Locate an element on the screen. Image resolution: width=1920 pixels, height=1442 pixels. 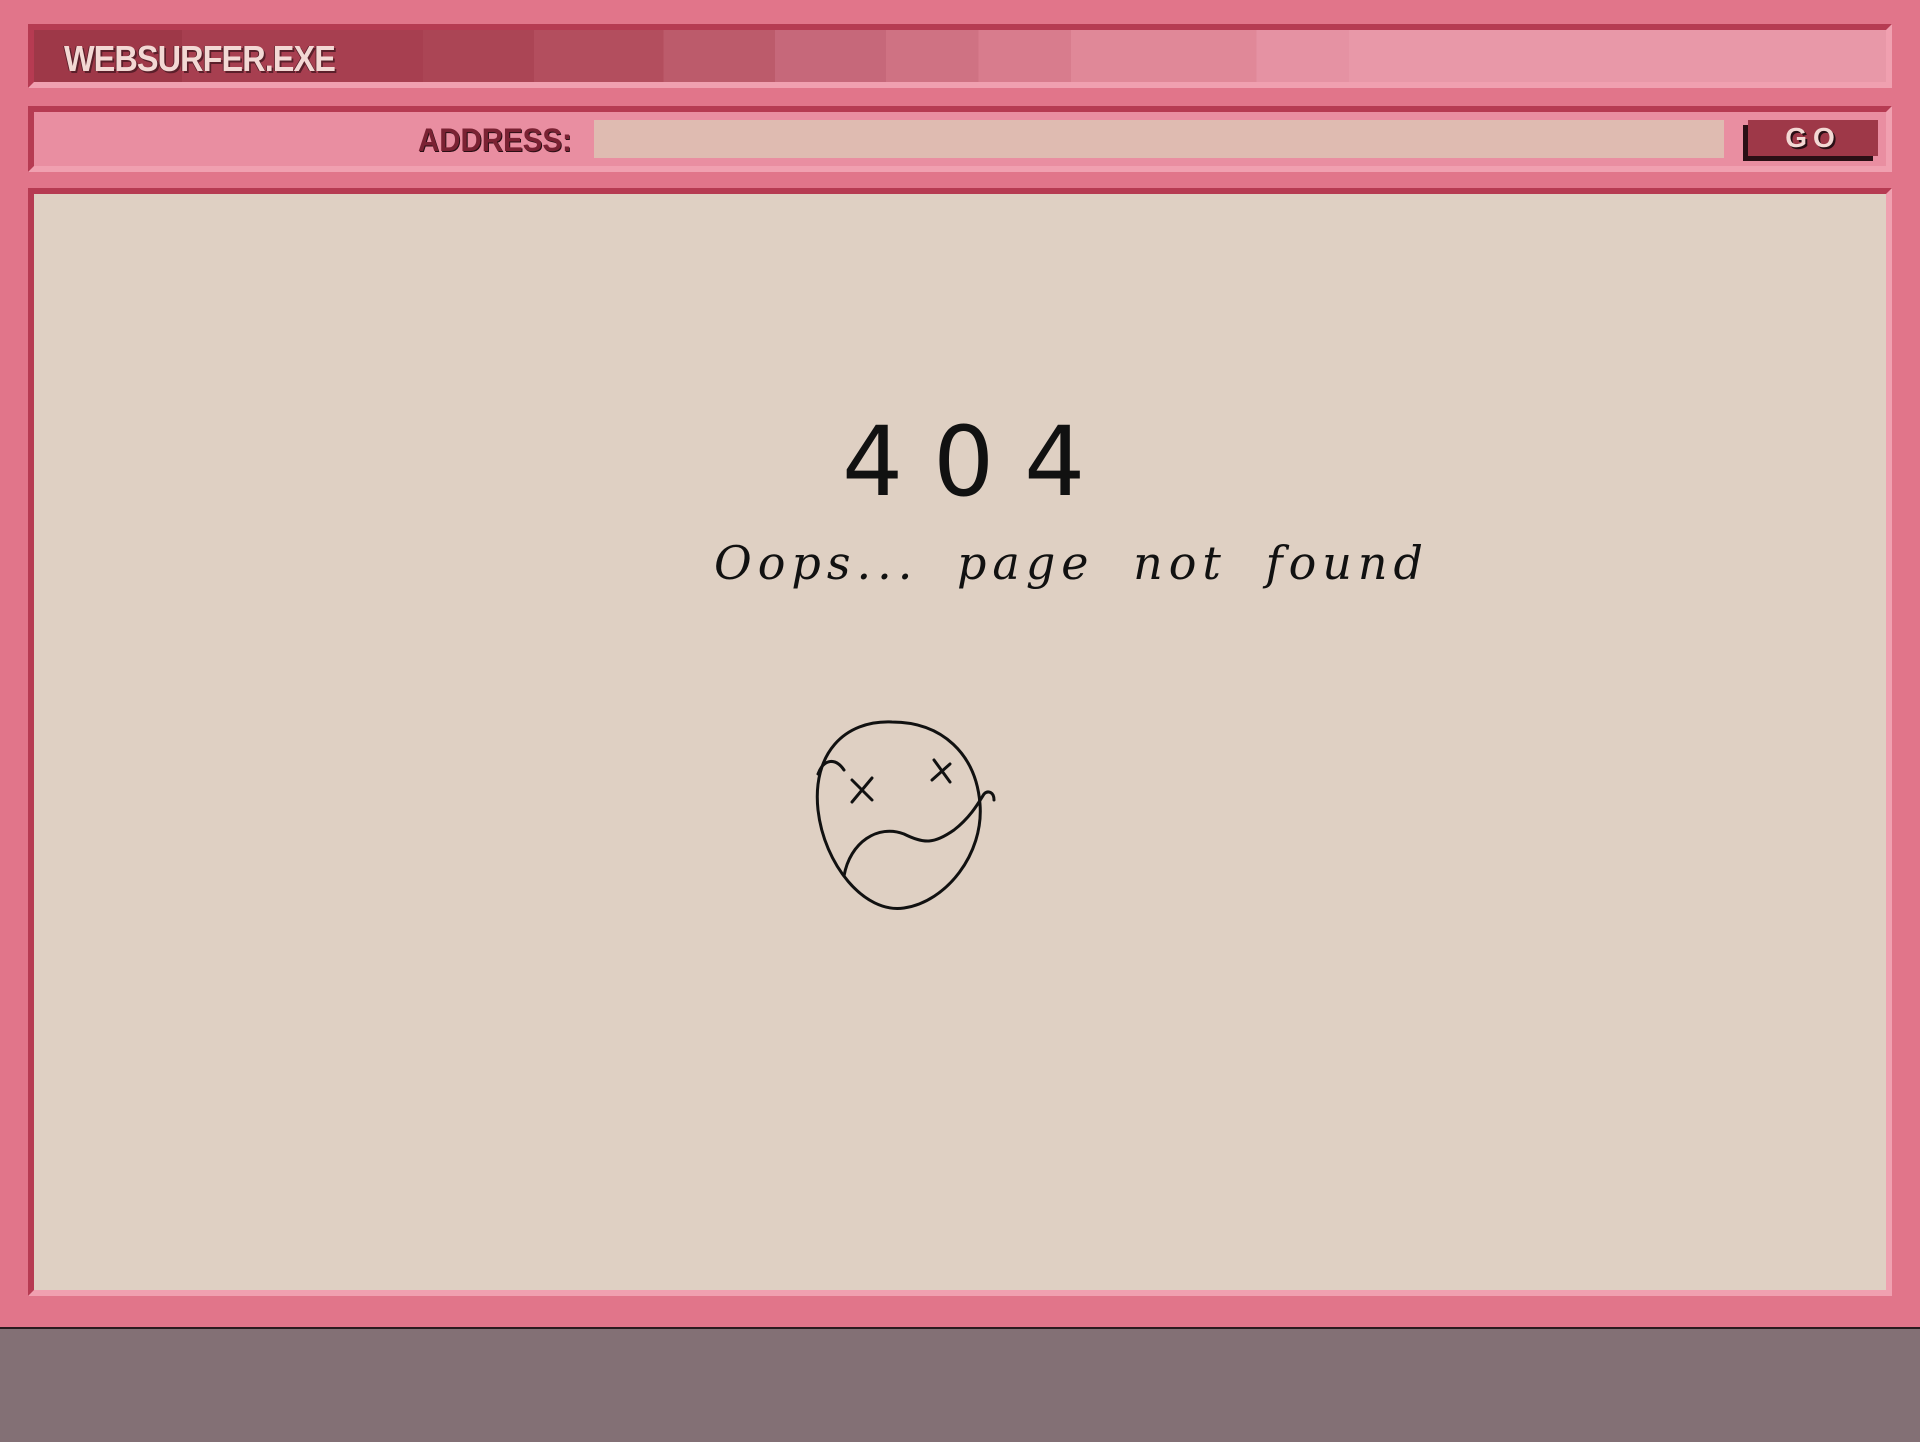
go-button: GO is located at coordinates (1813, 138).